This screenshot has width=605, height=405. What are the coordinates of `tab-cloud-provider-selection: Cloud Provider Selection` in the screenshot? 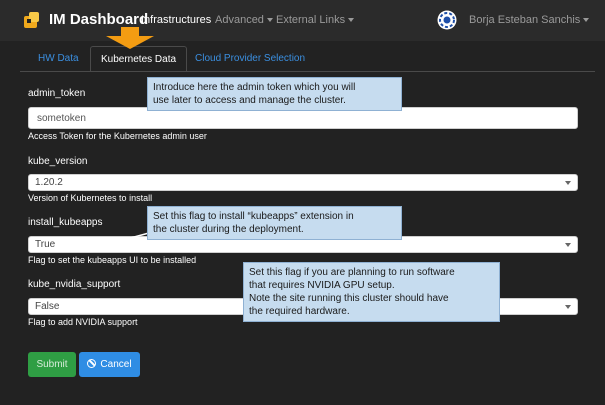 It's located at (250, 58).